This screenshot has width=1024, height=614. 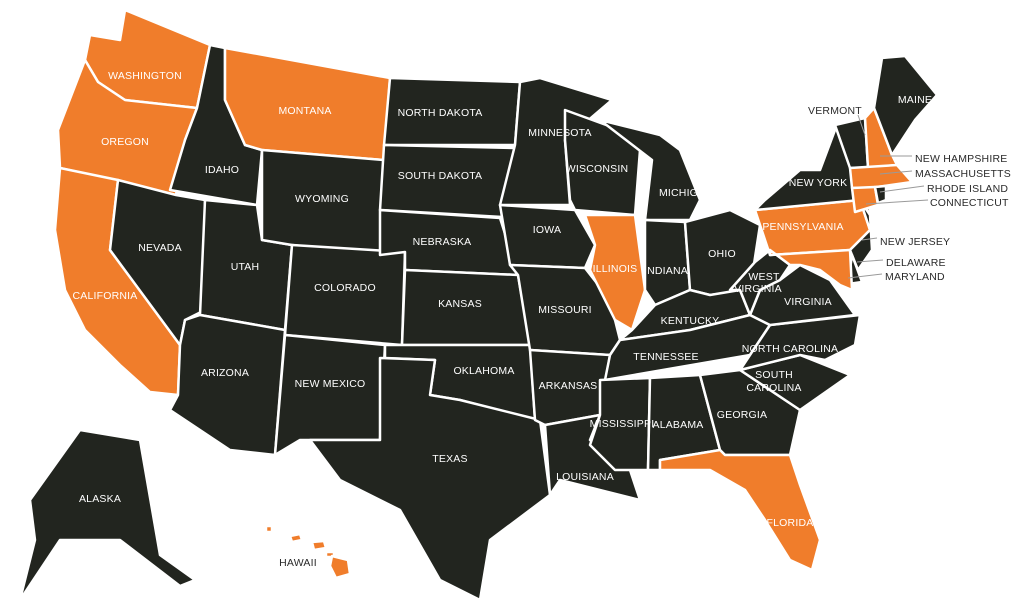 I want to click on state-label-hawaii: HAWAII, so click(x=298, y=563).